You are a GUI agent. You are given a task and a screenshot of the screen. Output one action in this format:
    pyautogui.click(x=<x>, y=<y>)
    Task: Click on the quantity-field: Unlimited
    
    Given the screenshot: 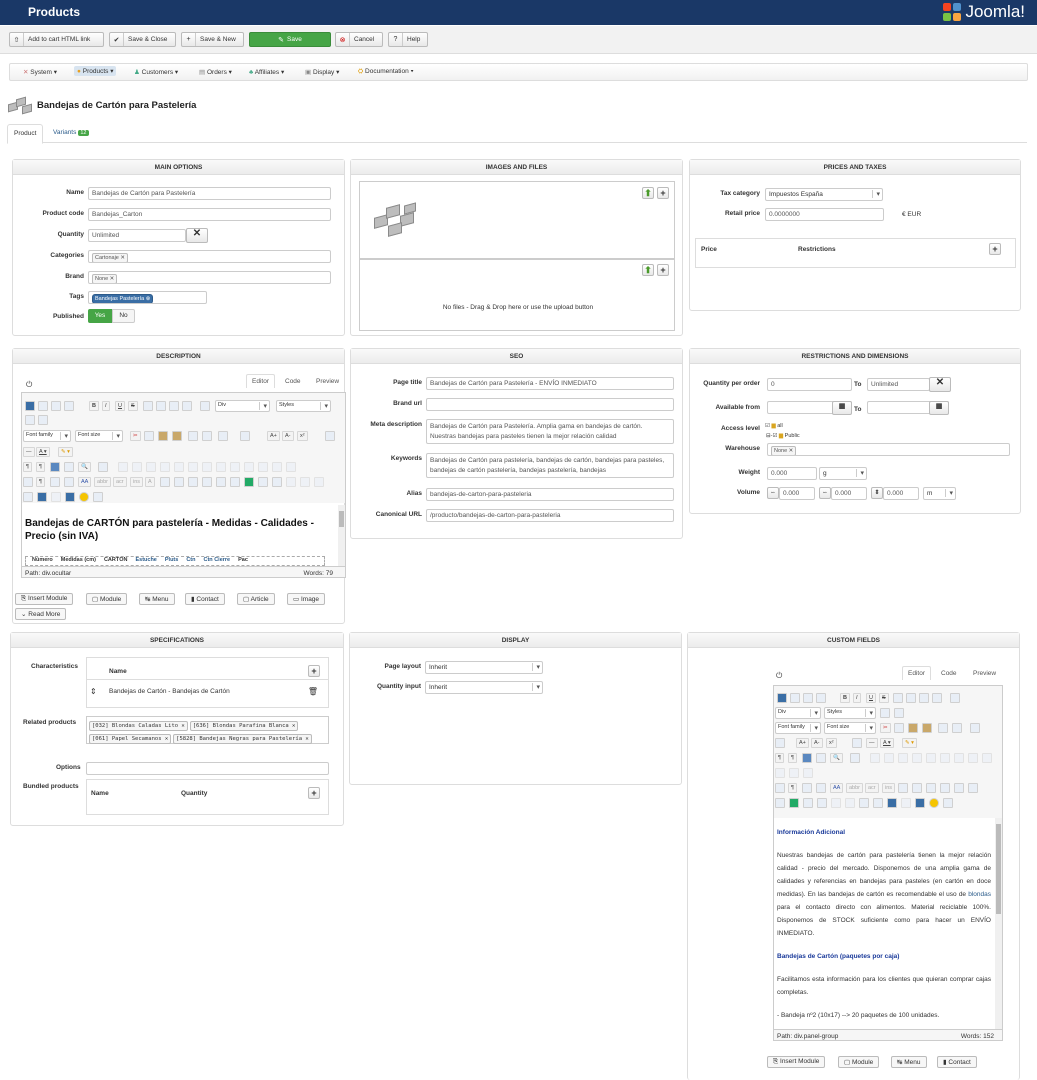 What is the action you would take?
    pyautogui.click(x=137, y=235)
    